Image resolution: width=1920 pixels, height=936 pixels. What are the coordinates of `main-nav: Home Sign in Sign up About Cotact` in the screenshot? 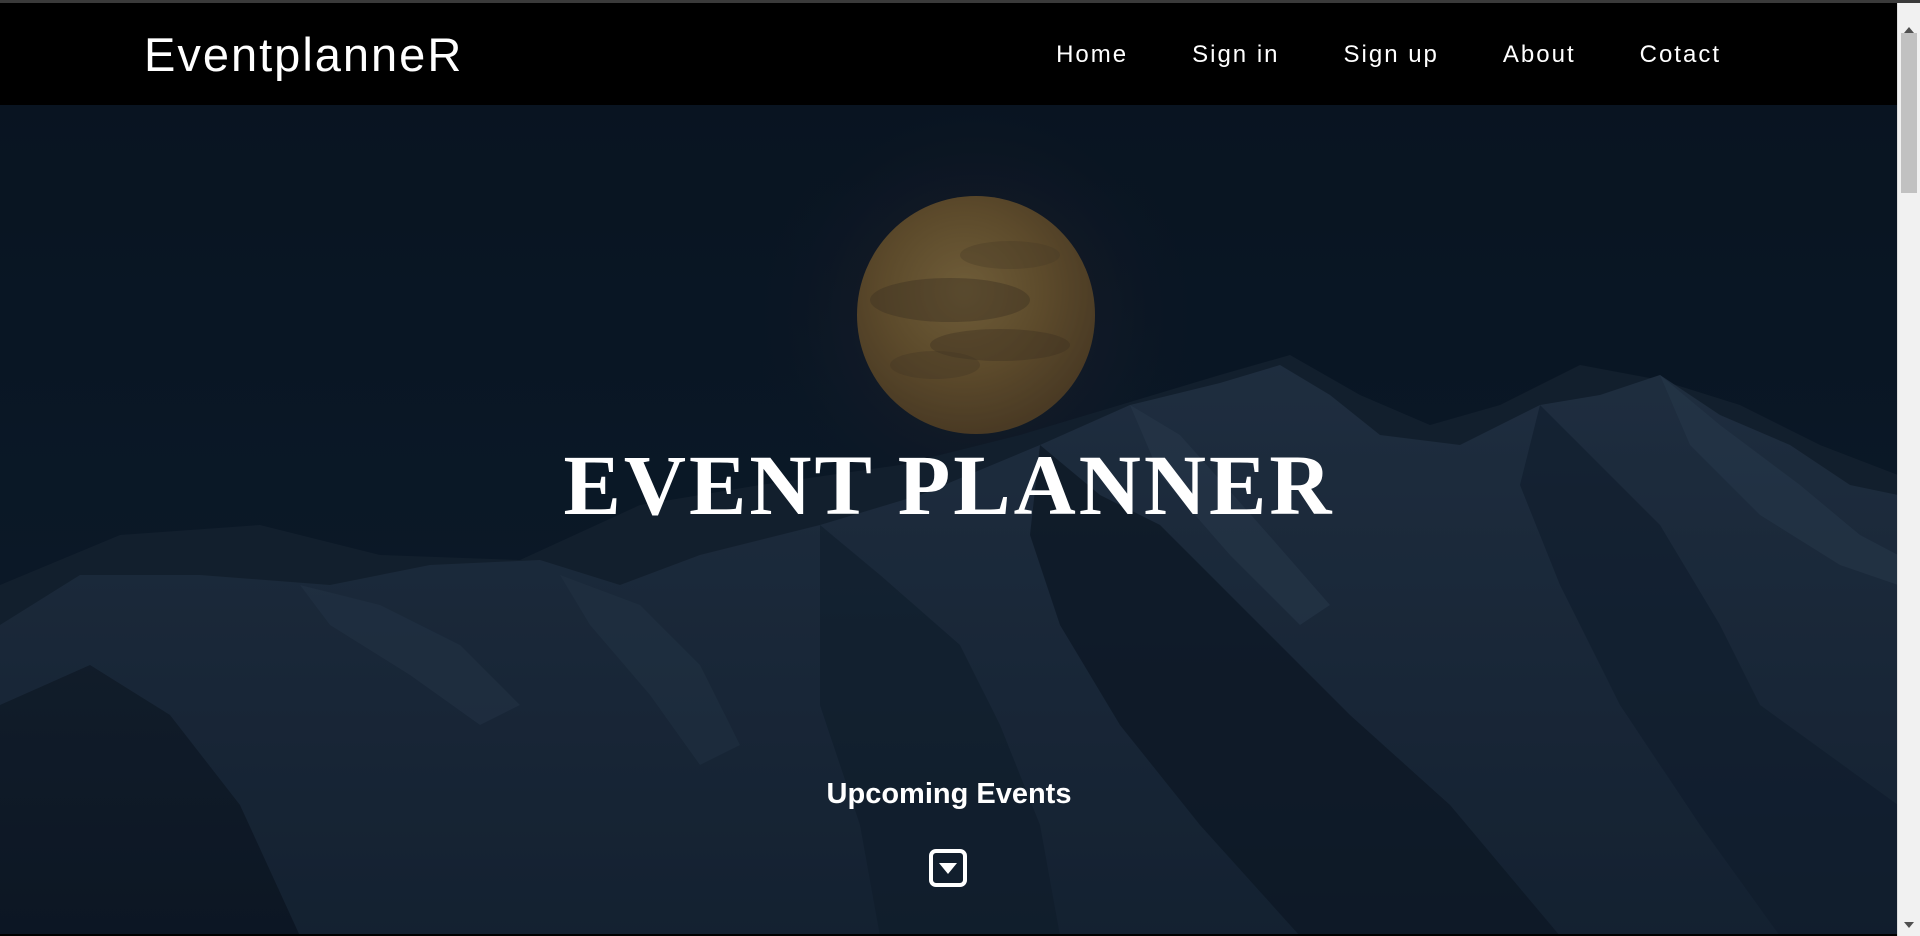 It's located at (1356, 55).